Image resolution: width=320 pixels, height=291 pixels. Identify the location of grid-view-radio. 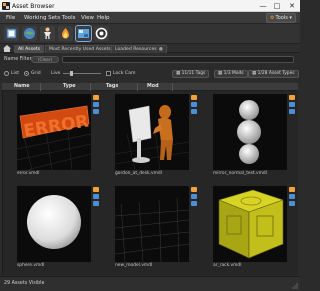
(26, 73).